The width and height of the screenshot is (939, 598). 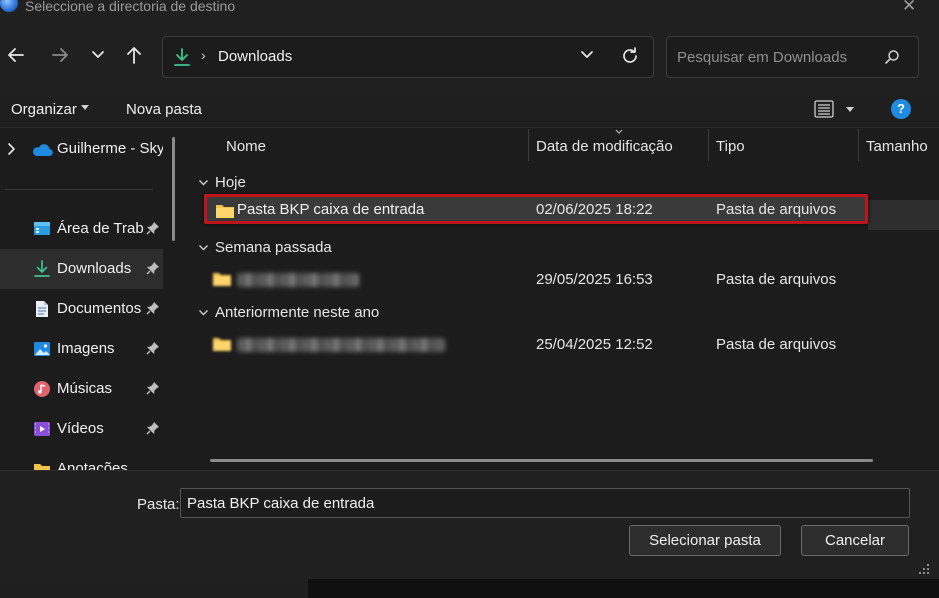 I want to click on sidebar-item-label: Músicas, so click(x=85, y=388).